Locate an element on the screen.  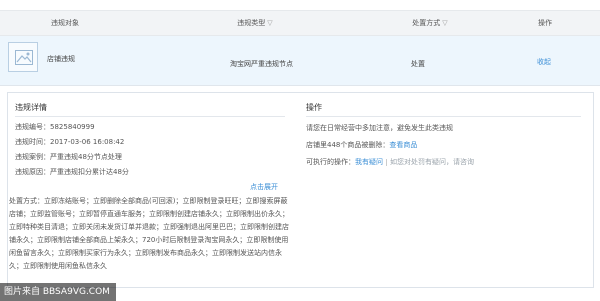
field-label: 违规编号： is located at coordinates (32, 127).